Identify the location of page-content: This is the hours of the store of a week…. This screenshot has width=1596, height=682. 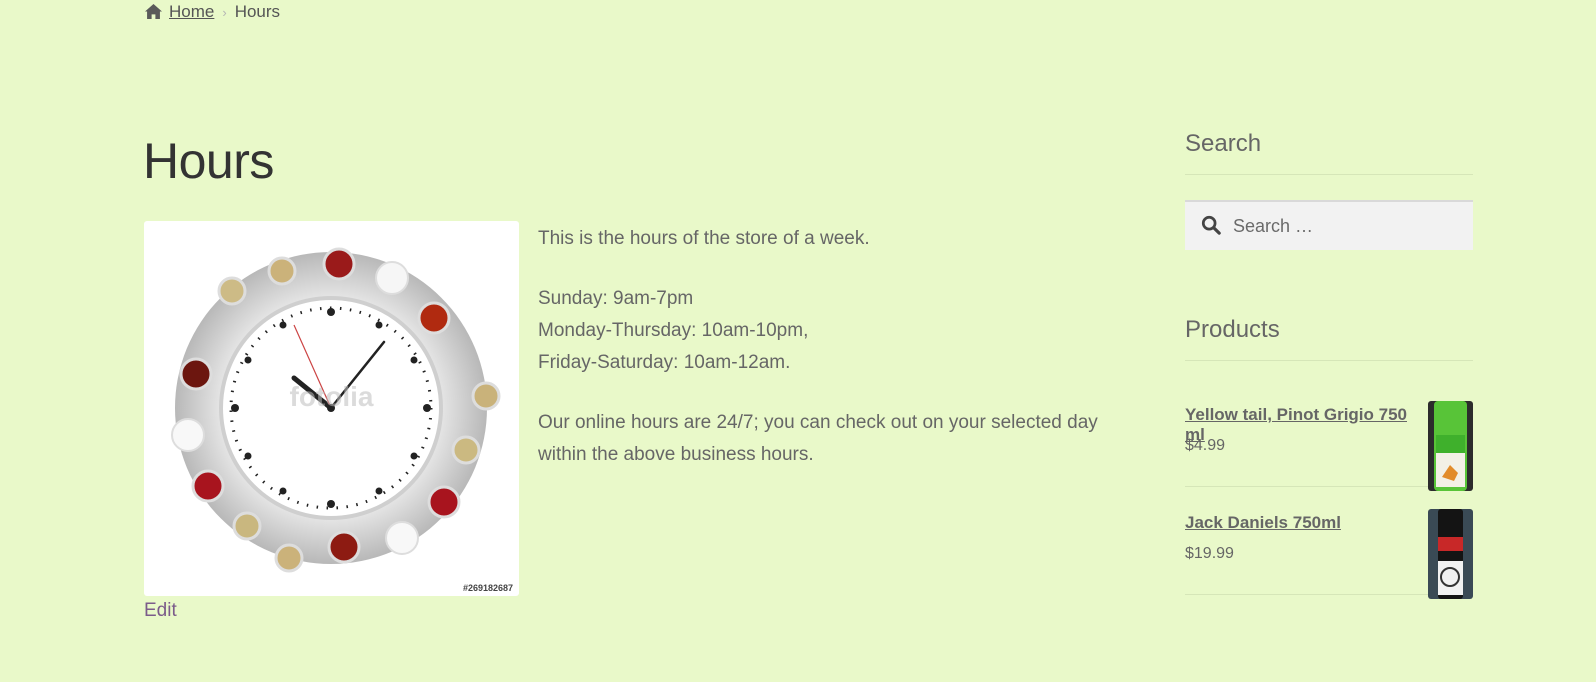
(823, 361).